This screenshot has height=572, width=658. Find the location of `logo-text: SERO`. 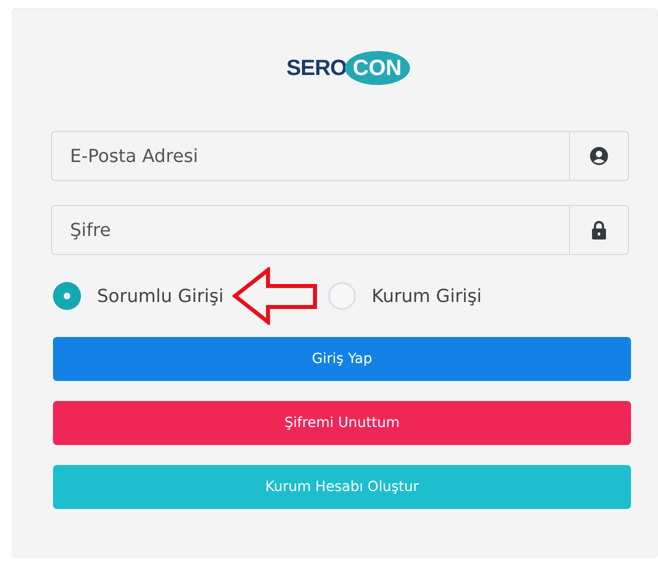

logo-text: SERO is located at coordinates (316, 68).